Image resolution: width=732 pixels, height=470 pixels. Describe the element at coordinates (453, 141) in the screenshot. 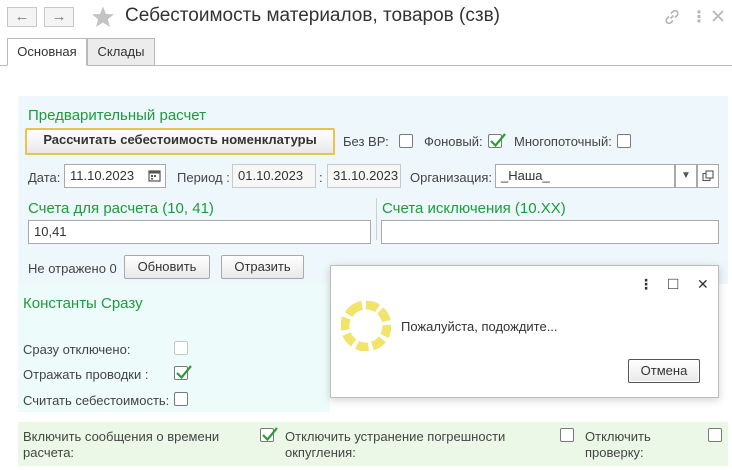

I see `background-label: Фоновый:` at that location.